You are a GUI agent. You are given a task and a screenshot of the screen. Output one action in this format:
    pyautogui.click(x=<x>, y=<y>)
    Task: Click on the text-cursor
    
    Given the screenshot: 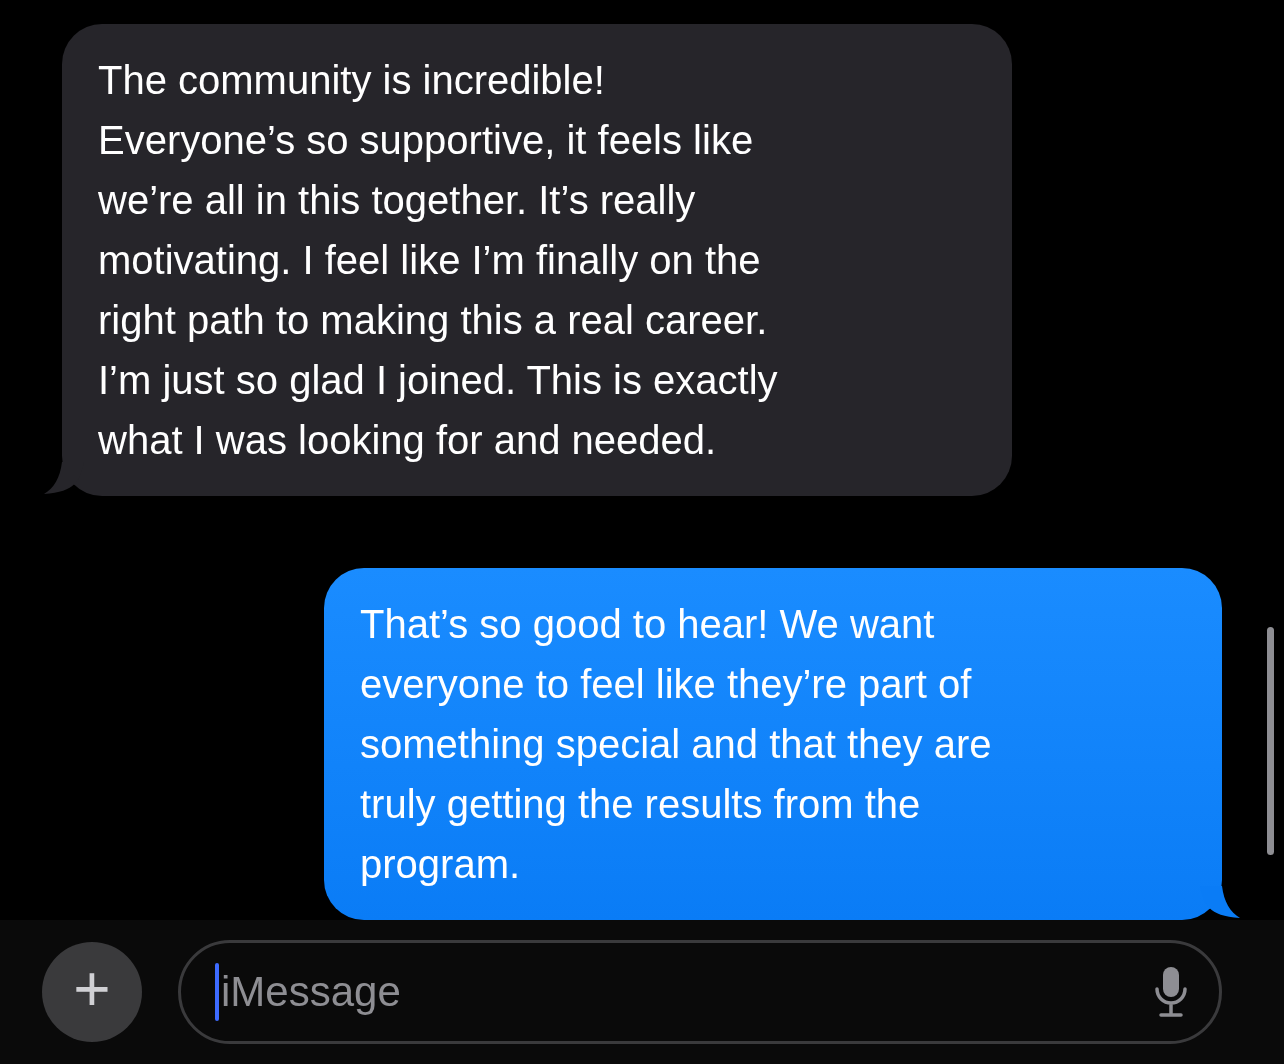 What is the action you would take?
    pyautogui.click(x=217, y=992)
    